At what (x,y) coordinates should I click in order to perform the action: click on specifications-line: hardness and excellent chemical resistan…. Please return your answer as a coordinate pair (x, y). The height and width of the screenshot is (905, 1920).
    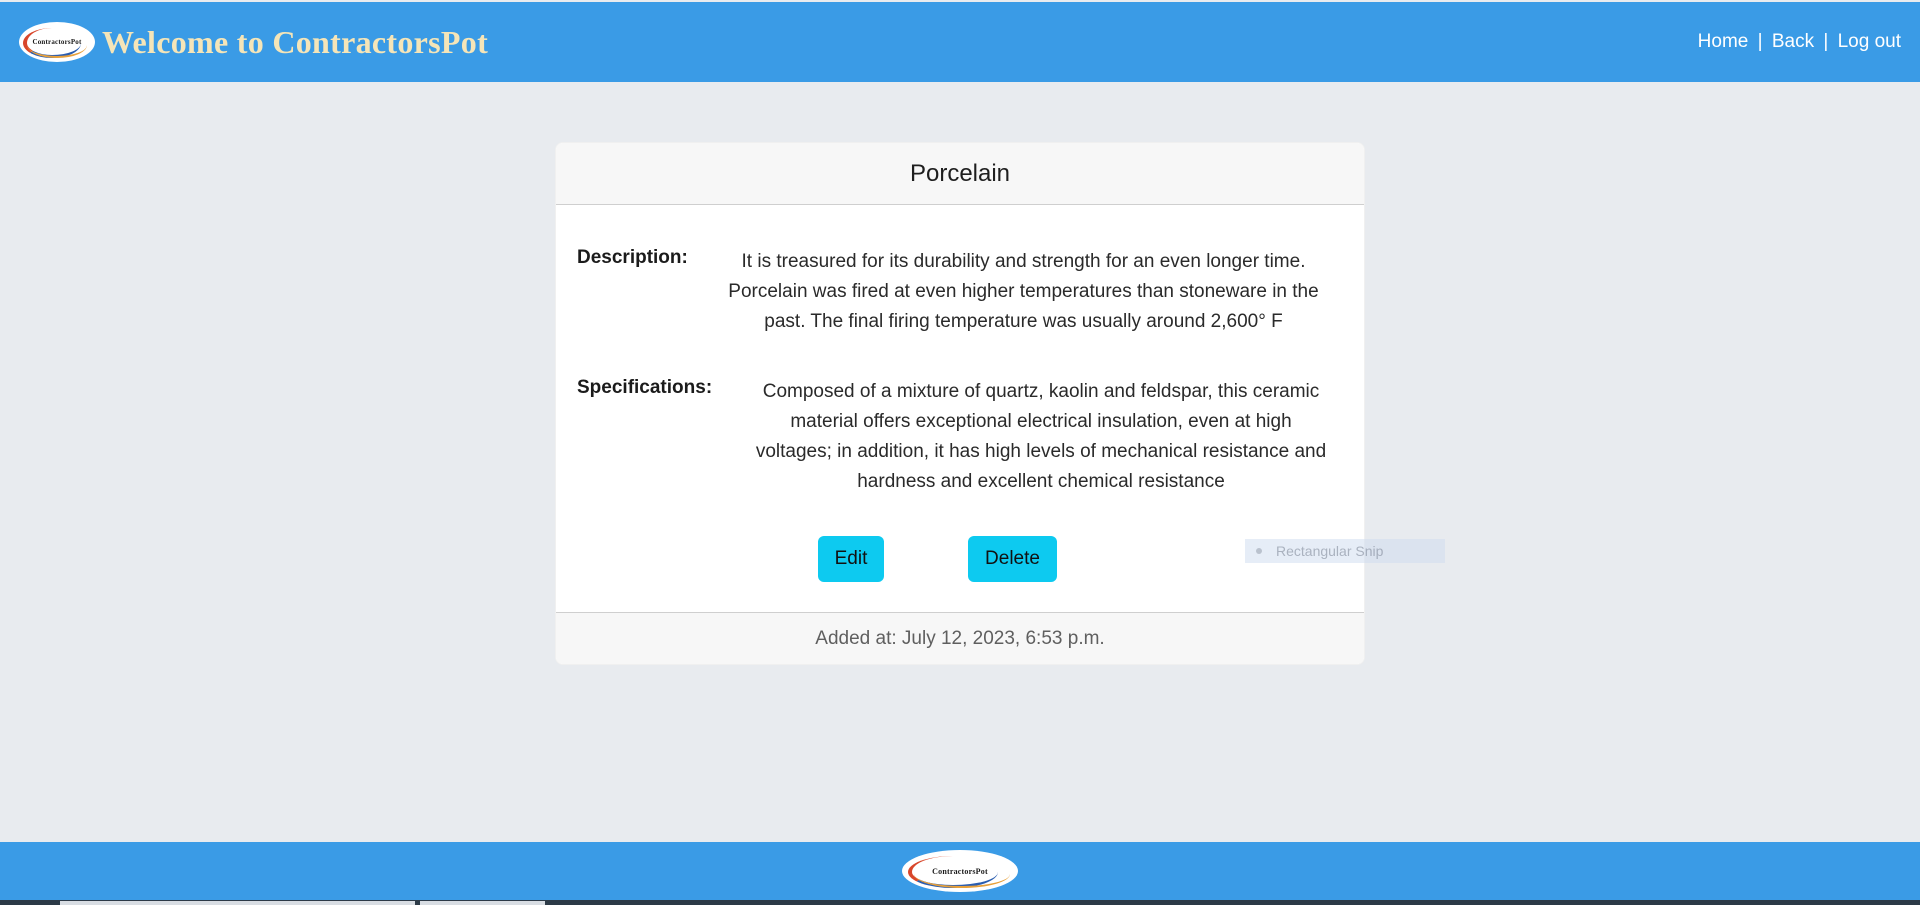
    Looking at the image, I should click on (1041, 481).